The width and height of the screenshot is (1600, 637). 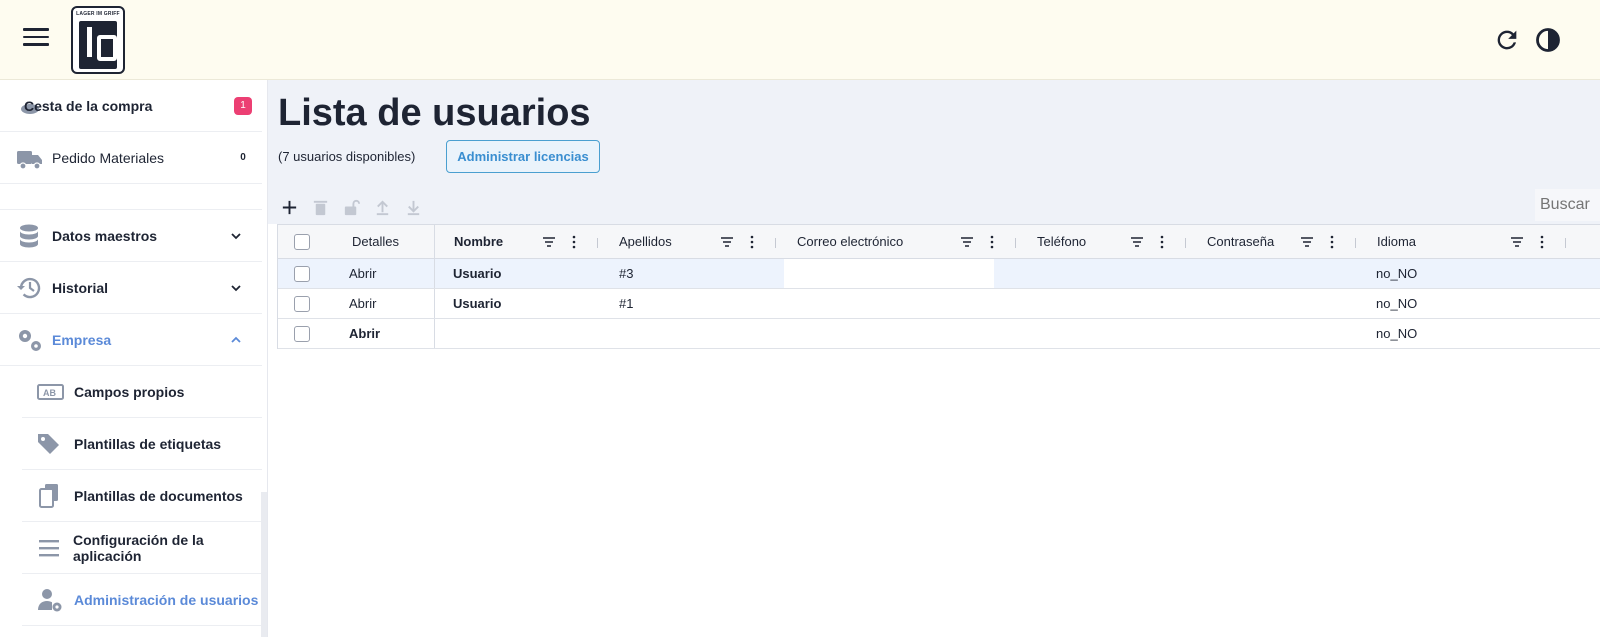 What do you see at coordinates (50, 599) in the screenshot?
I see `user-gear-icon` at bounding box center [50, 599].